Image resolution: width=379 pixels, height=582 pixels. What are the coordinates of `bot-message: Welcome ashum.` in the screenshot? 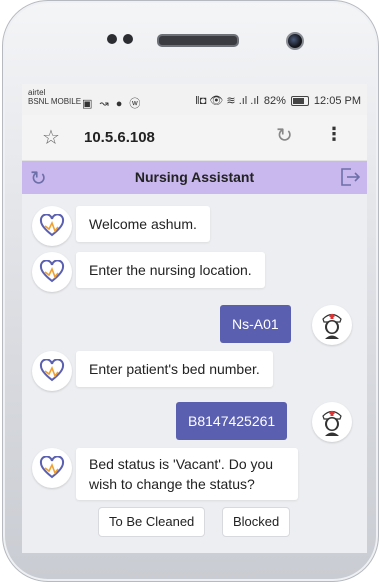 It's located at (143, 224).